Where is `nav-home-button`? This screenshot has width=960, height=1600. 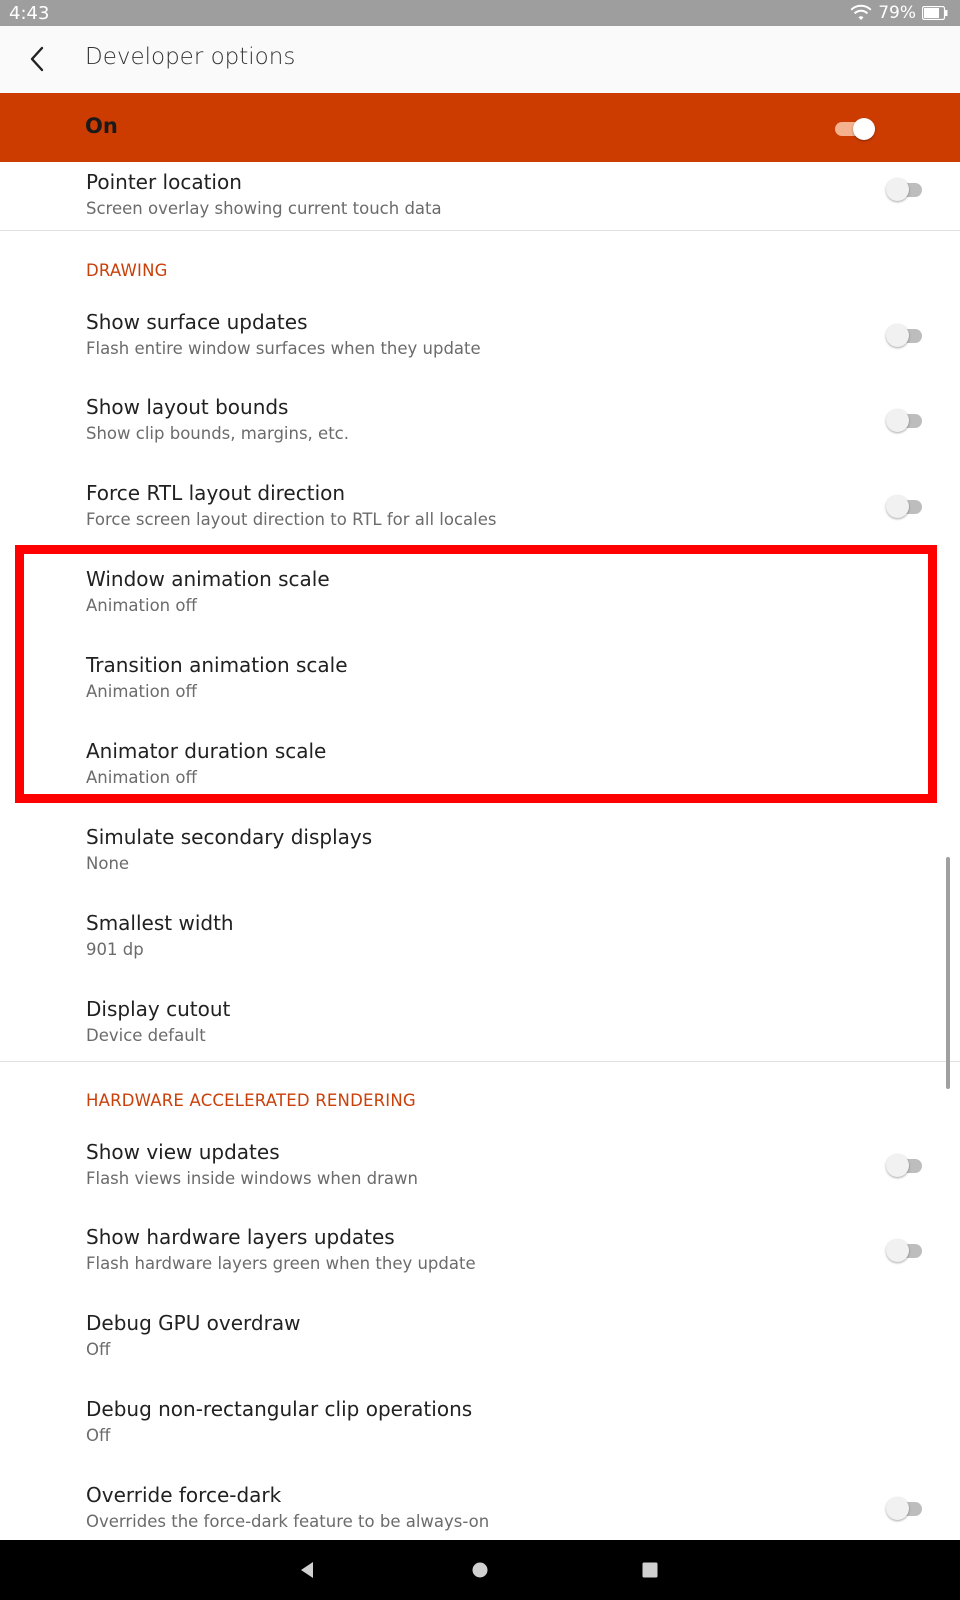 nav-home-button is located at coordinates (480, 1570).